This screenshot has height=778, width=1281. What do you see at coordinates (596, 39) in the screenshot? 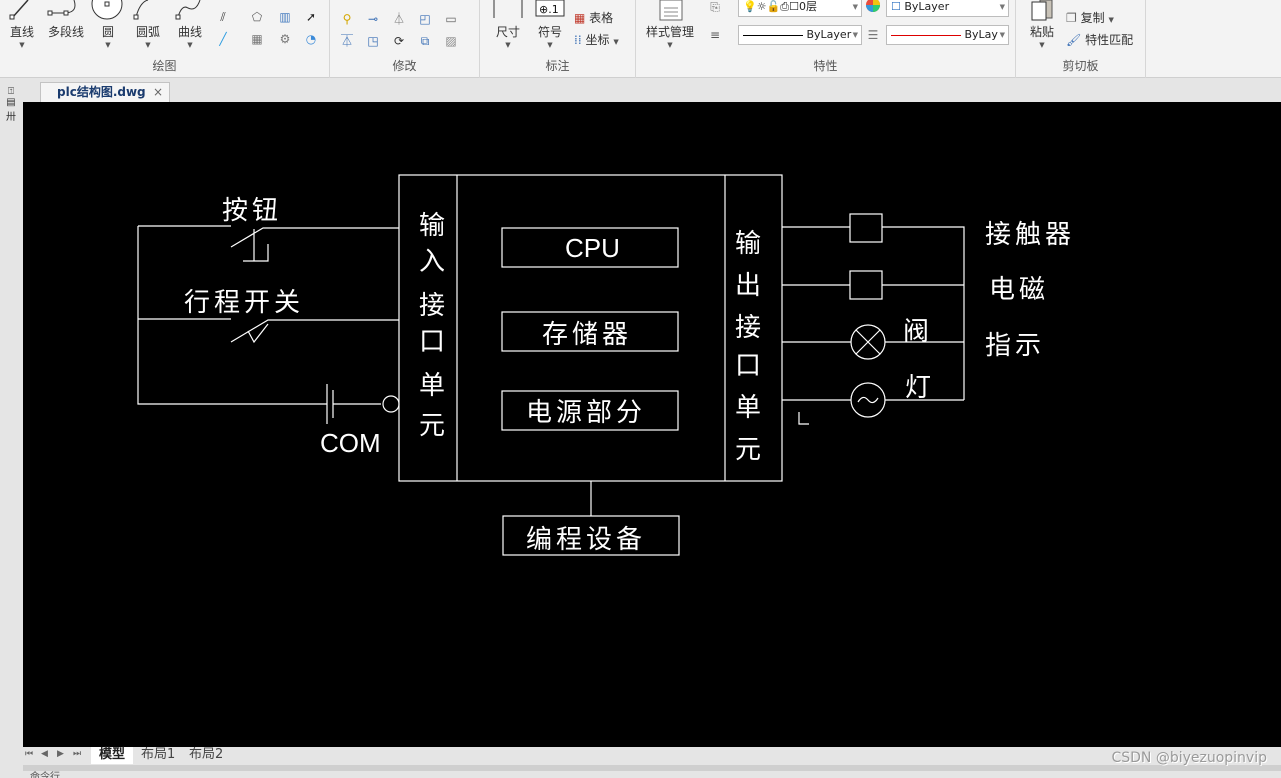
I see `coordinate-button: ⁞⁞ 坐标 ▼` at bounding box center [596, 39].